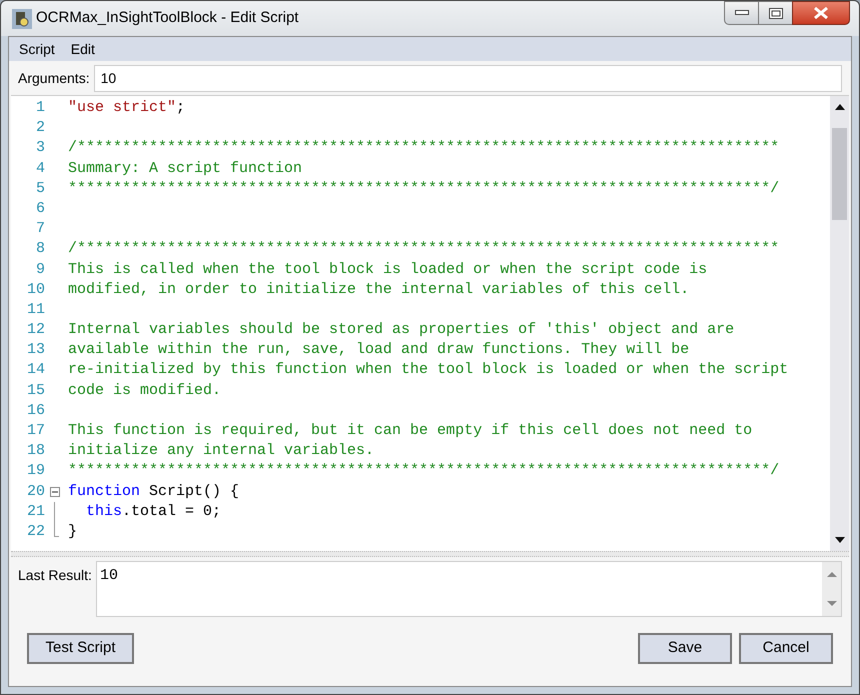 Image resolution: width=860 pixels, height=695 pixels. I want to click on dialog-button: Test Script, so click(80, 648).